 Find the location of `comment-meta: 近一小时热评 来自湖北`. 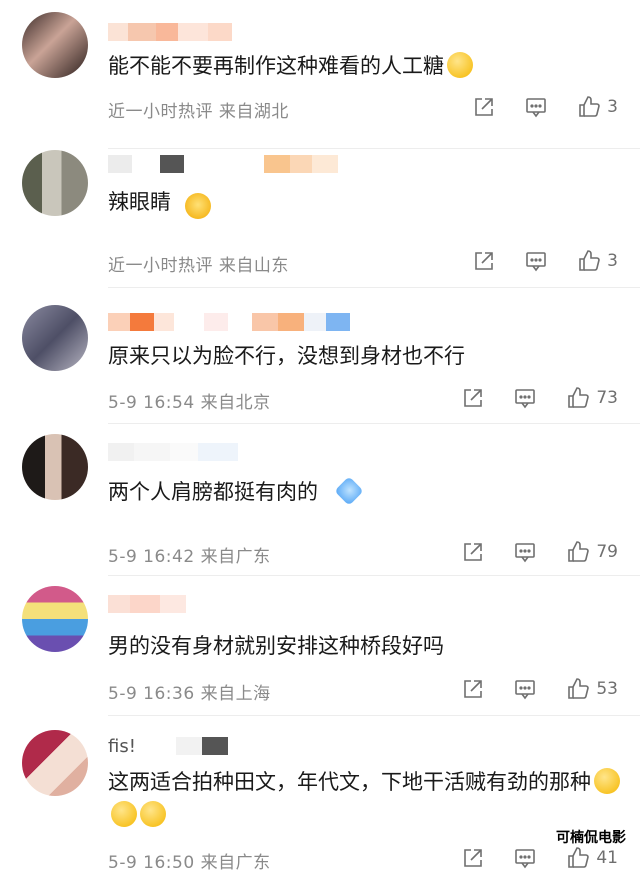

comment-meta: 近一小时热评 来自湖北 is located at coordinates (198, 112).